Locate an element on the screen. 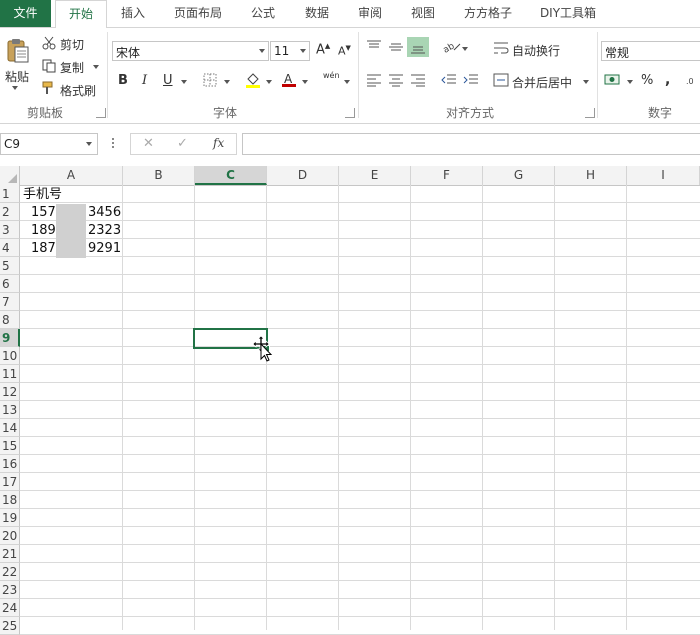 This screenshot has height=635, width=700. row-header-15: 15 is located at coordinates (10, 446).